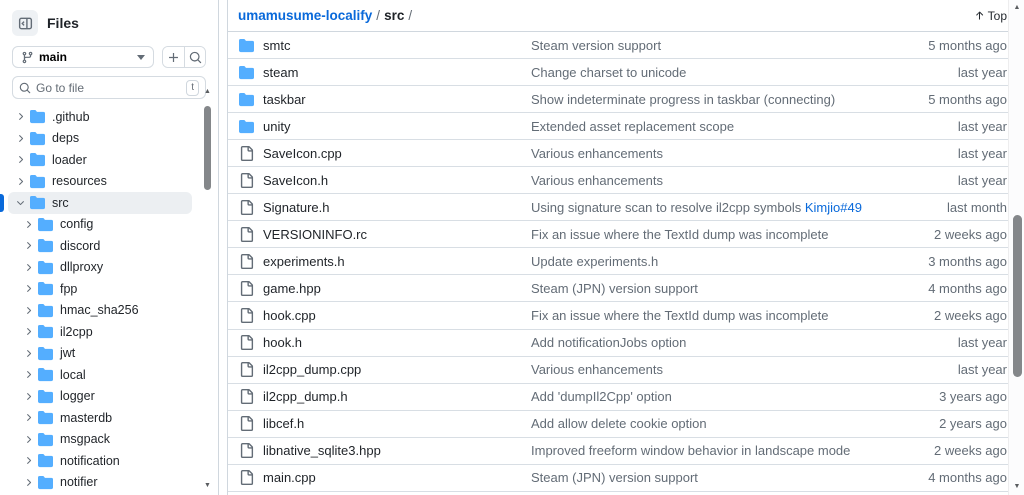 The width and height of the screenshot is (1024, 495). Describe the element at coordinates (596, 45) in the screenshot. I see `commit-message-text: Steam version support` at that location.